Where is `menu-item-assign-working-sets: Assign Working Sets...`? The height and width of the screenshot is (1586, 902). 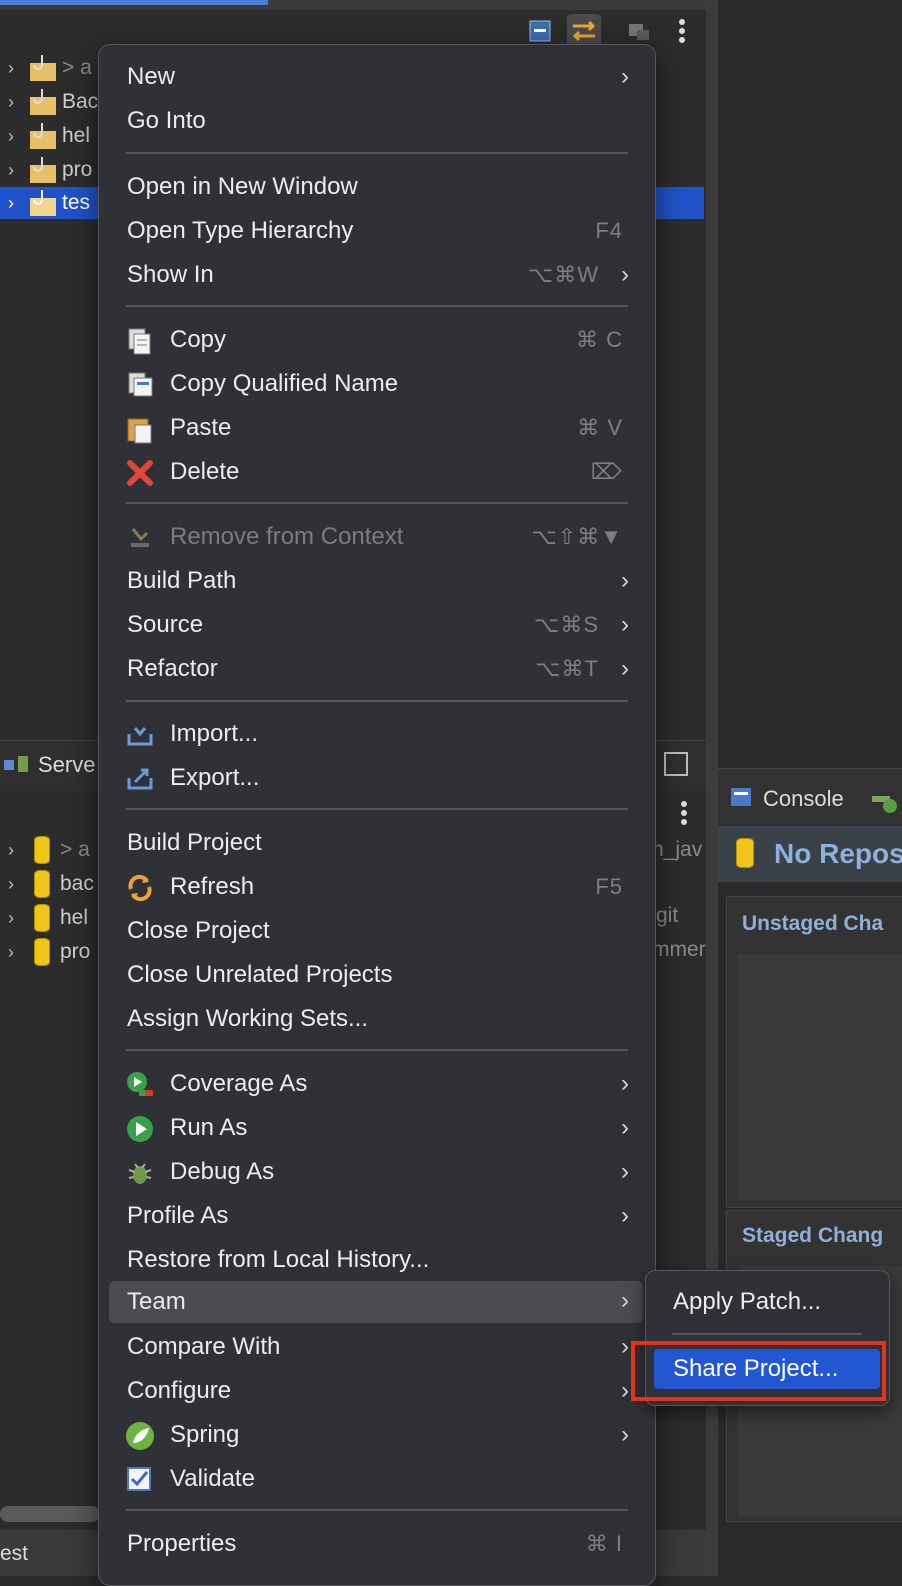
menu-item-assign-working-sets: Assign Working Sets... is located at coordinates (376, 1019).